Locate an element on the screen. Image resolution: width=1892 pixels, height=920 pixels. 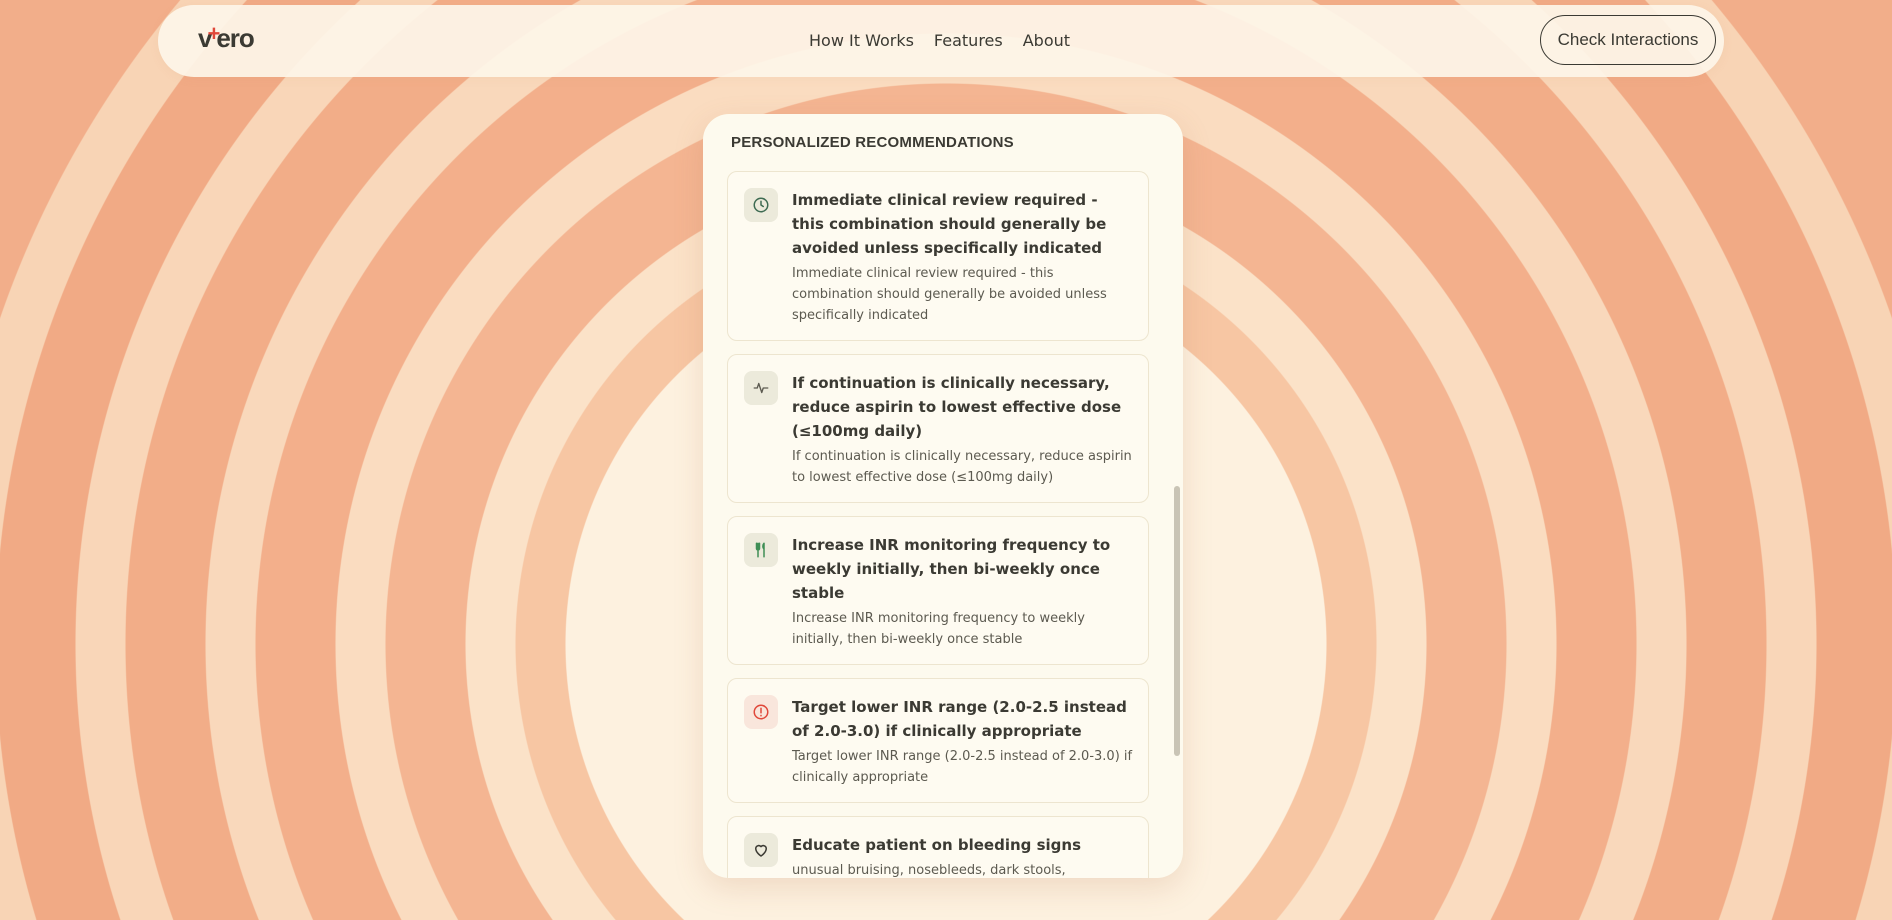
recommendation-title: Educate patient on bleeding signs is located at coordinates (937, 845).